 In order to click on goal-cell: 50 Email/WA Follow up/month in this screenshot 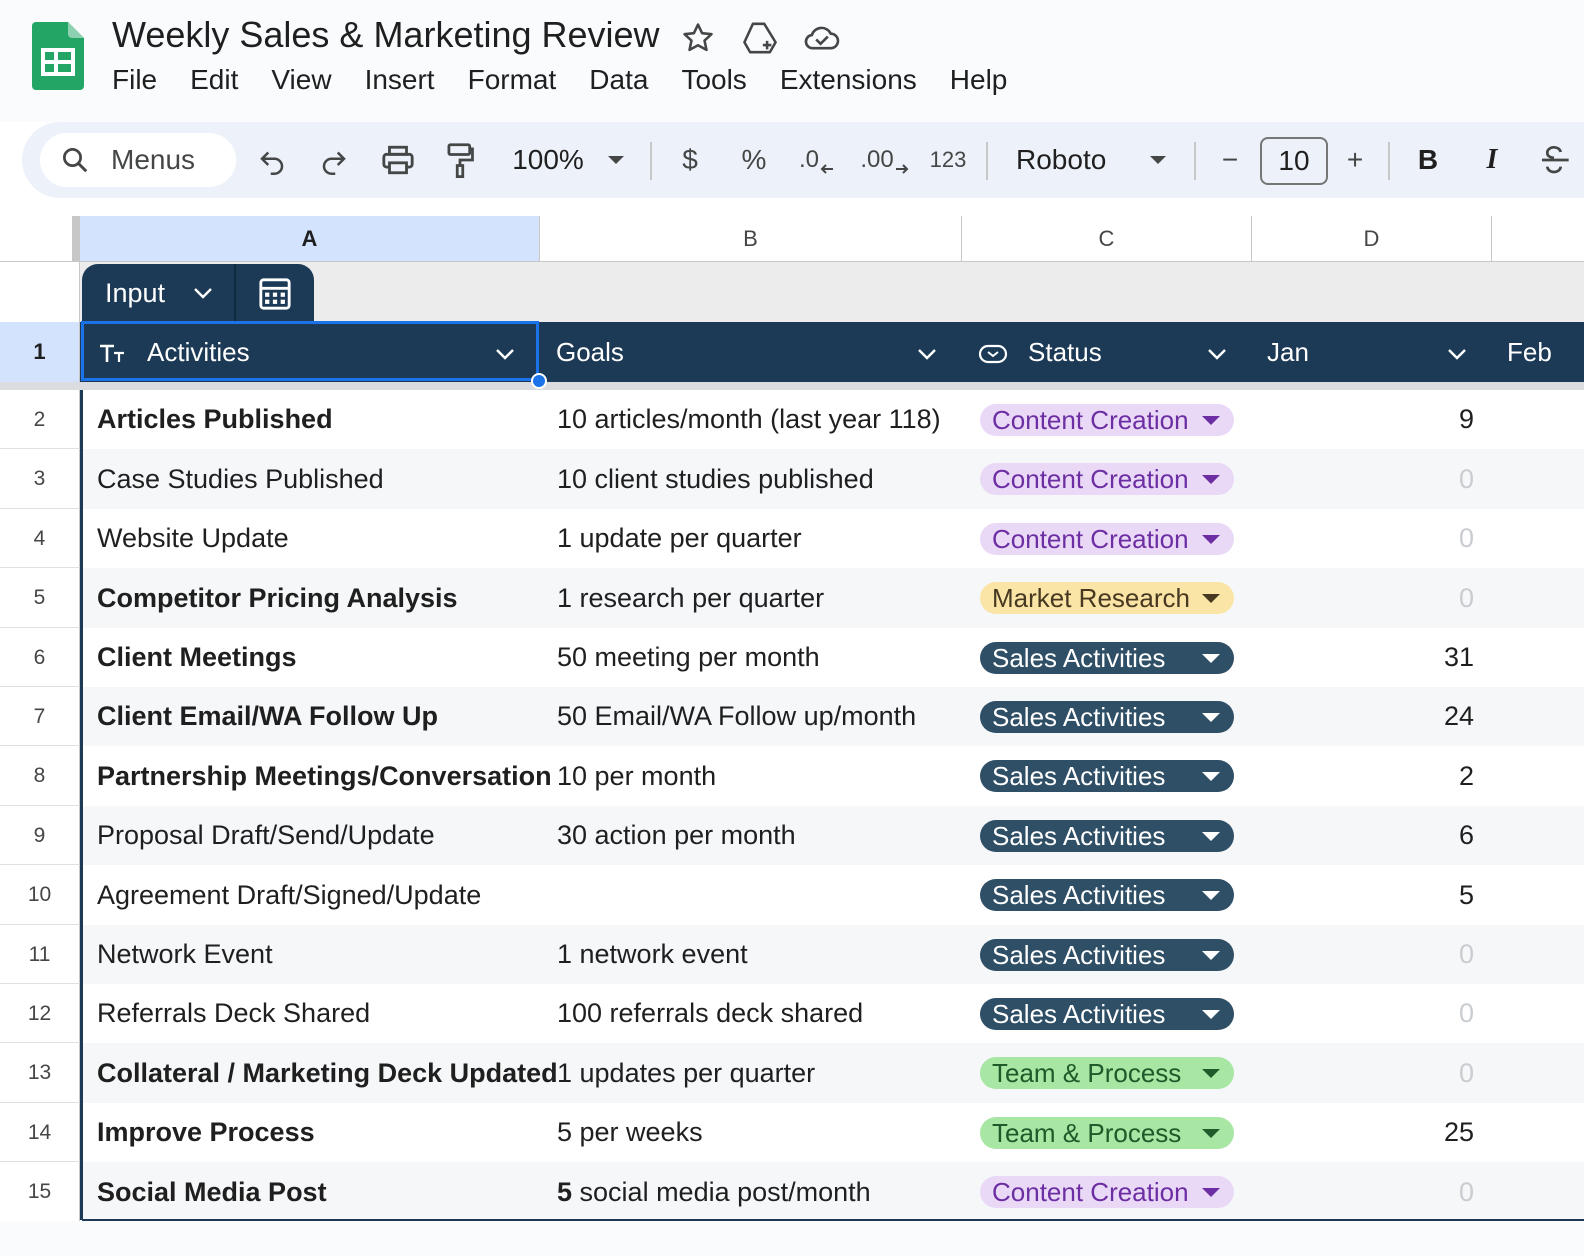, I will do `click(736, 716)`.